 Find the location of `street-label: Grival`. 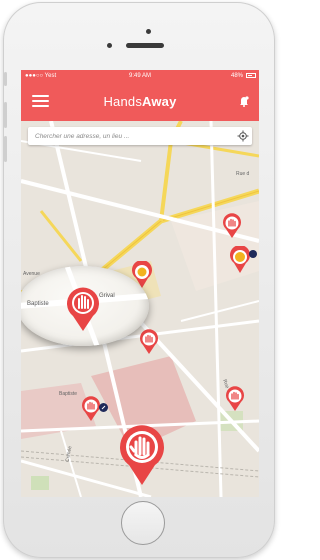

street-label: Grival is located at coordinates (107, 296).